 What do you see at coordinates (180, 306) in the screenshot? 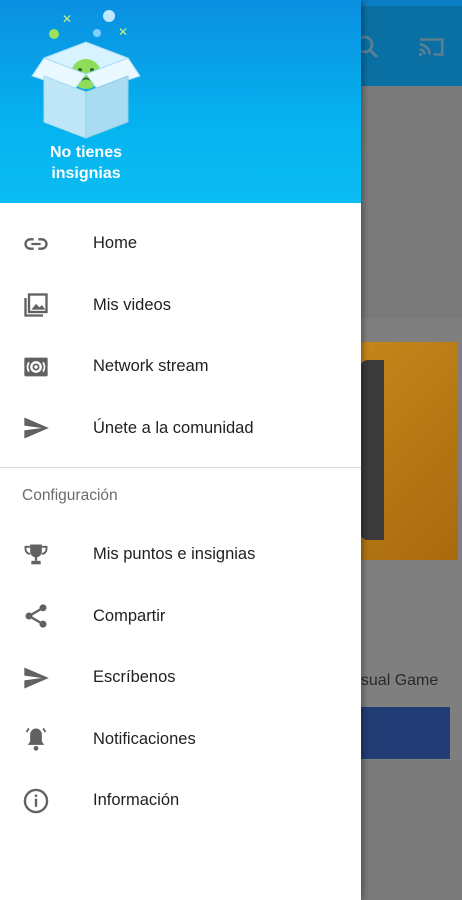
I see `menu-item-my-videos: Mis videos` at bounding box center [180, 306].